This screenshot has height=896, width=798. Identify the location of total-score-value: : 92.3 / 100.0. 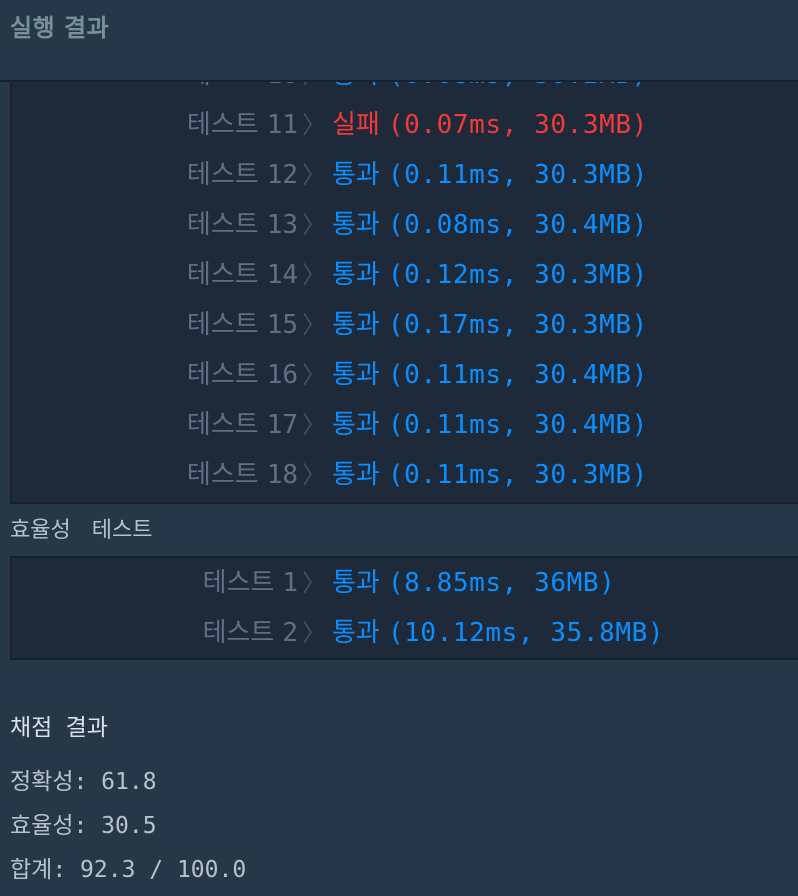
(149, 870).